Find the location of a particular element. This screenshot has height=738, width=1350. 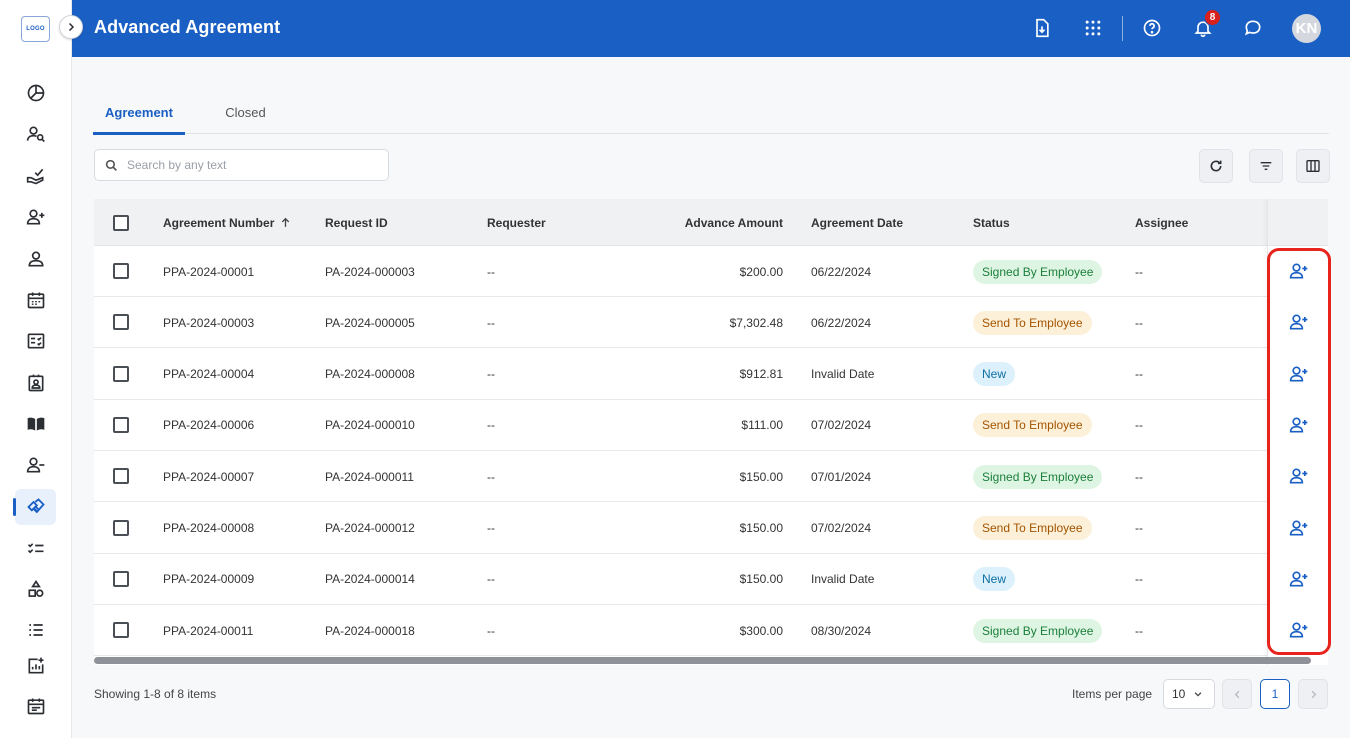

help-icon is located at coordinates (1152, 28).